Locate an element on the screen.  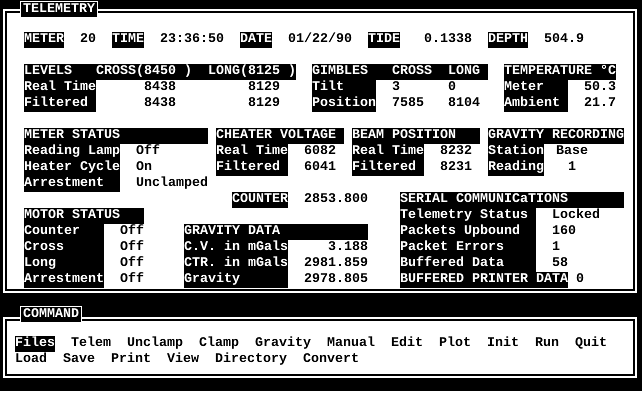
column-header: MOTOR STATUS is located at coordinates (72, 216).